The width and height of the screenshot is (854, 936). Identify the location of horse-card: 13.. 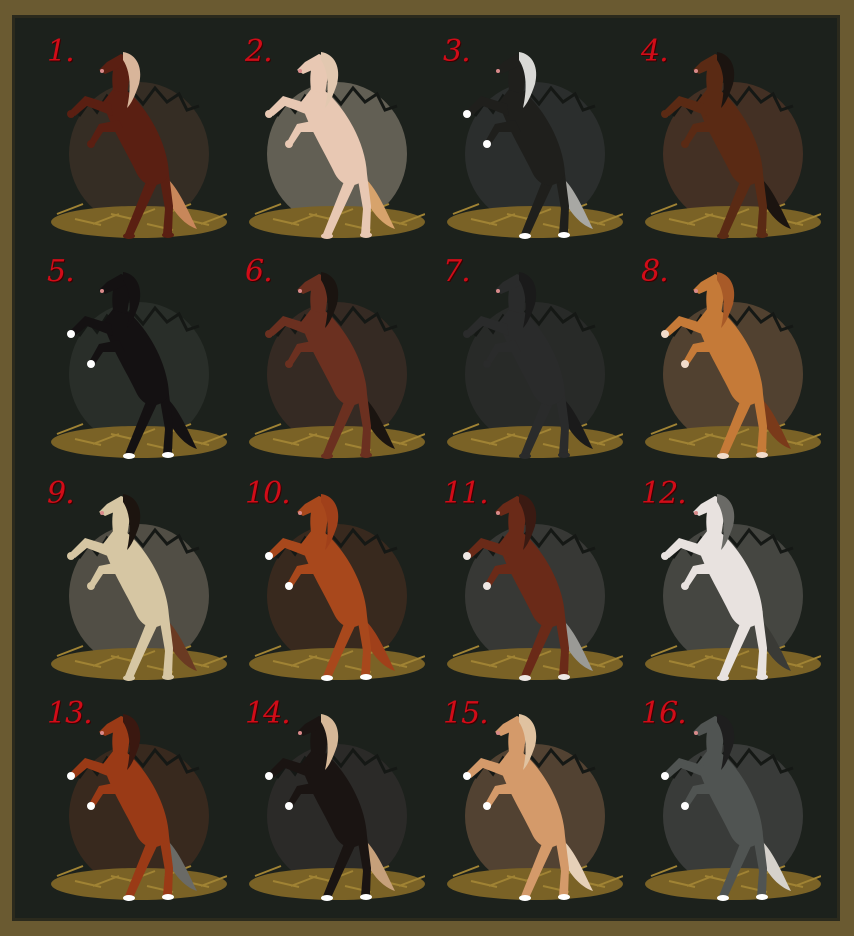
(127, 797).